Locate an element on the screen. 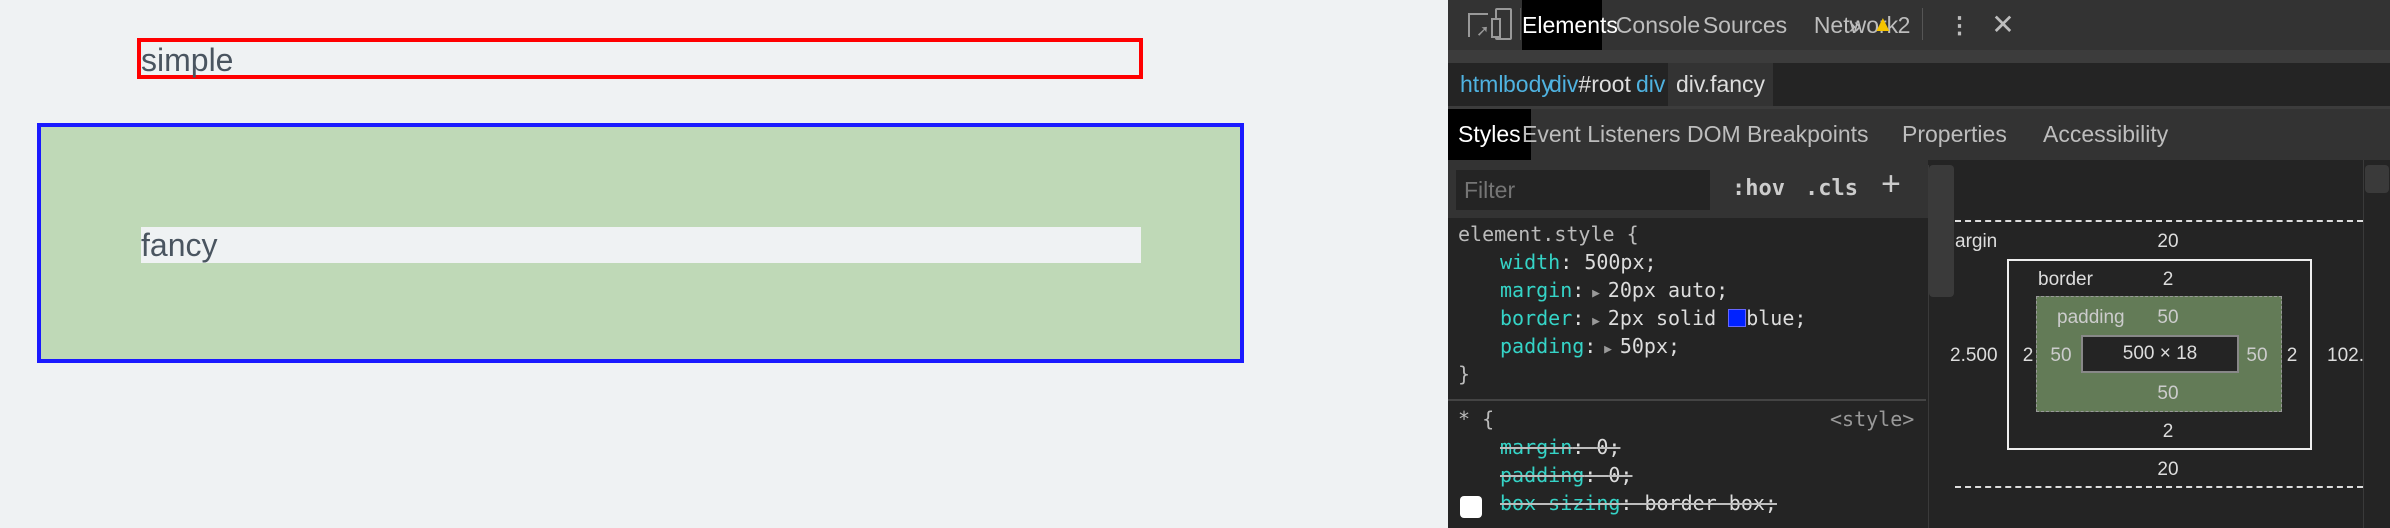  style-rule-overridden: padding: 0; is located at coordinates (1566, 475).